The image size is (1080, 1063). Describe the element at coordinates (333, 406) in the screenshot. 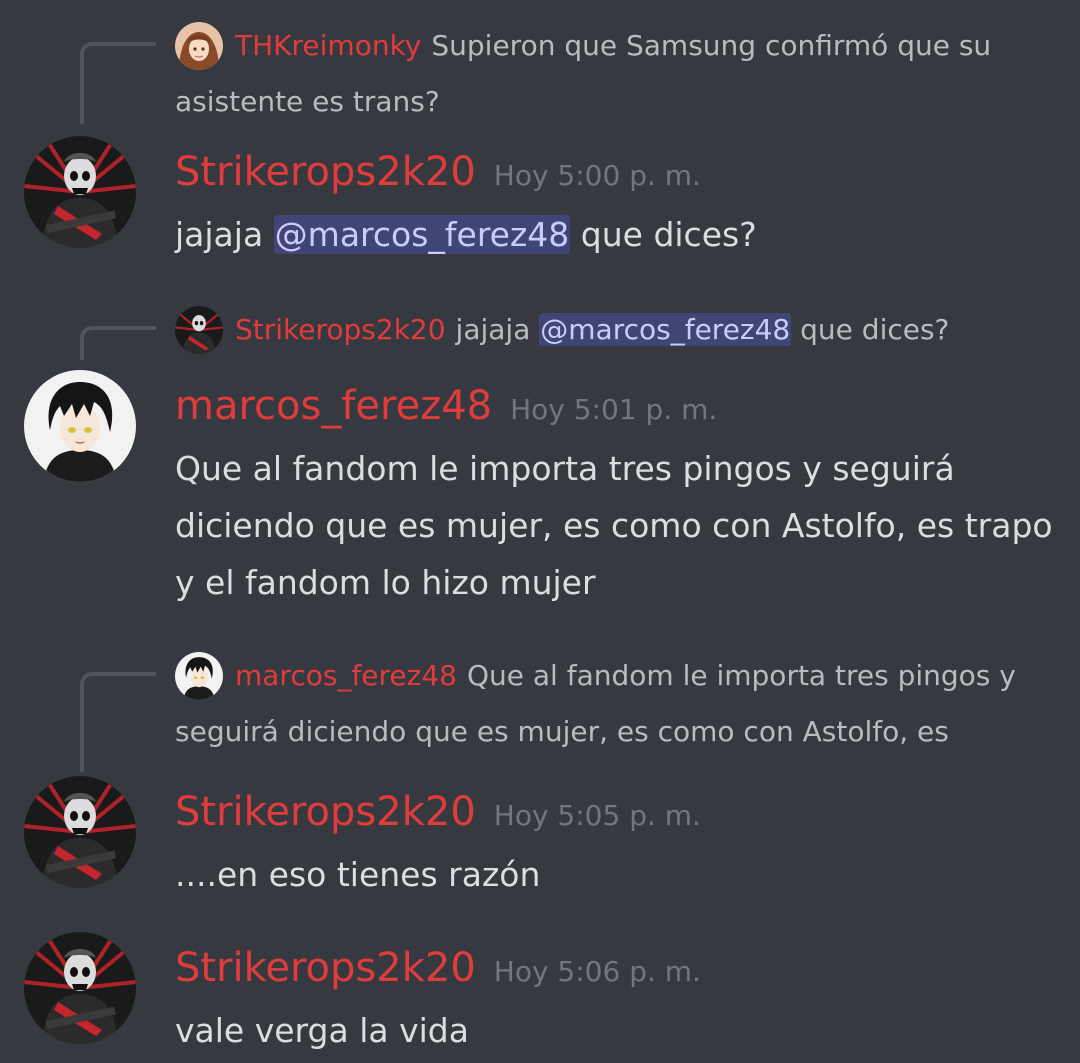

I see `username: marcos_ferez48` at that location.